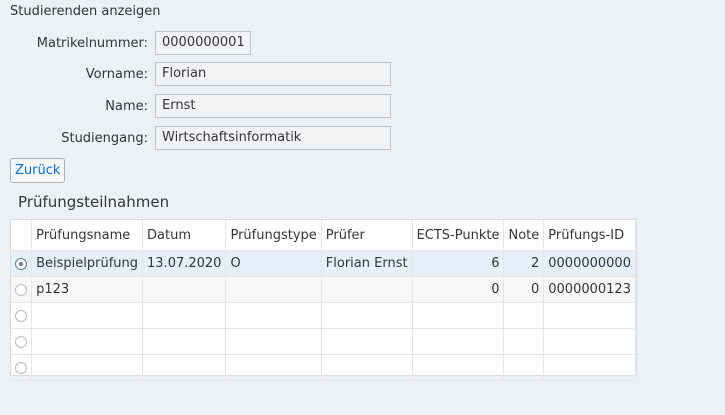 The width and height of the screenshot is (725, 415). What do you see at coordinates (184, 263) in the screenshot?
I see `table-cell: 13.07.2020` at bounding box center [184, 263].